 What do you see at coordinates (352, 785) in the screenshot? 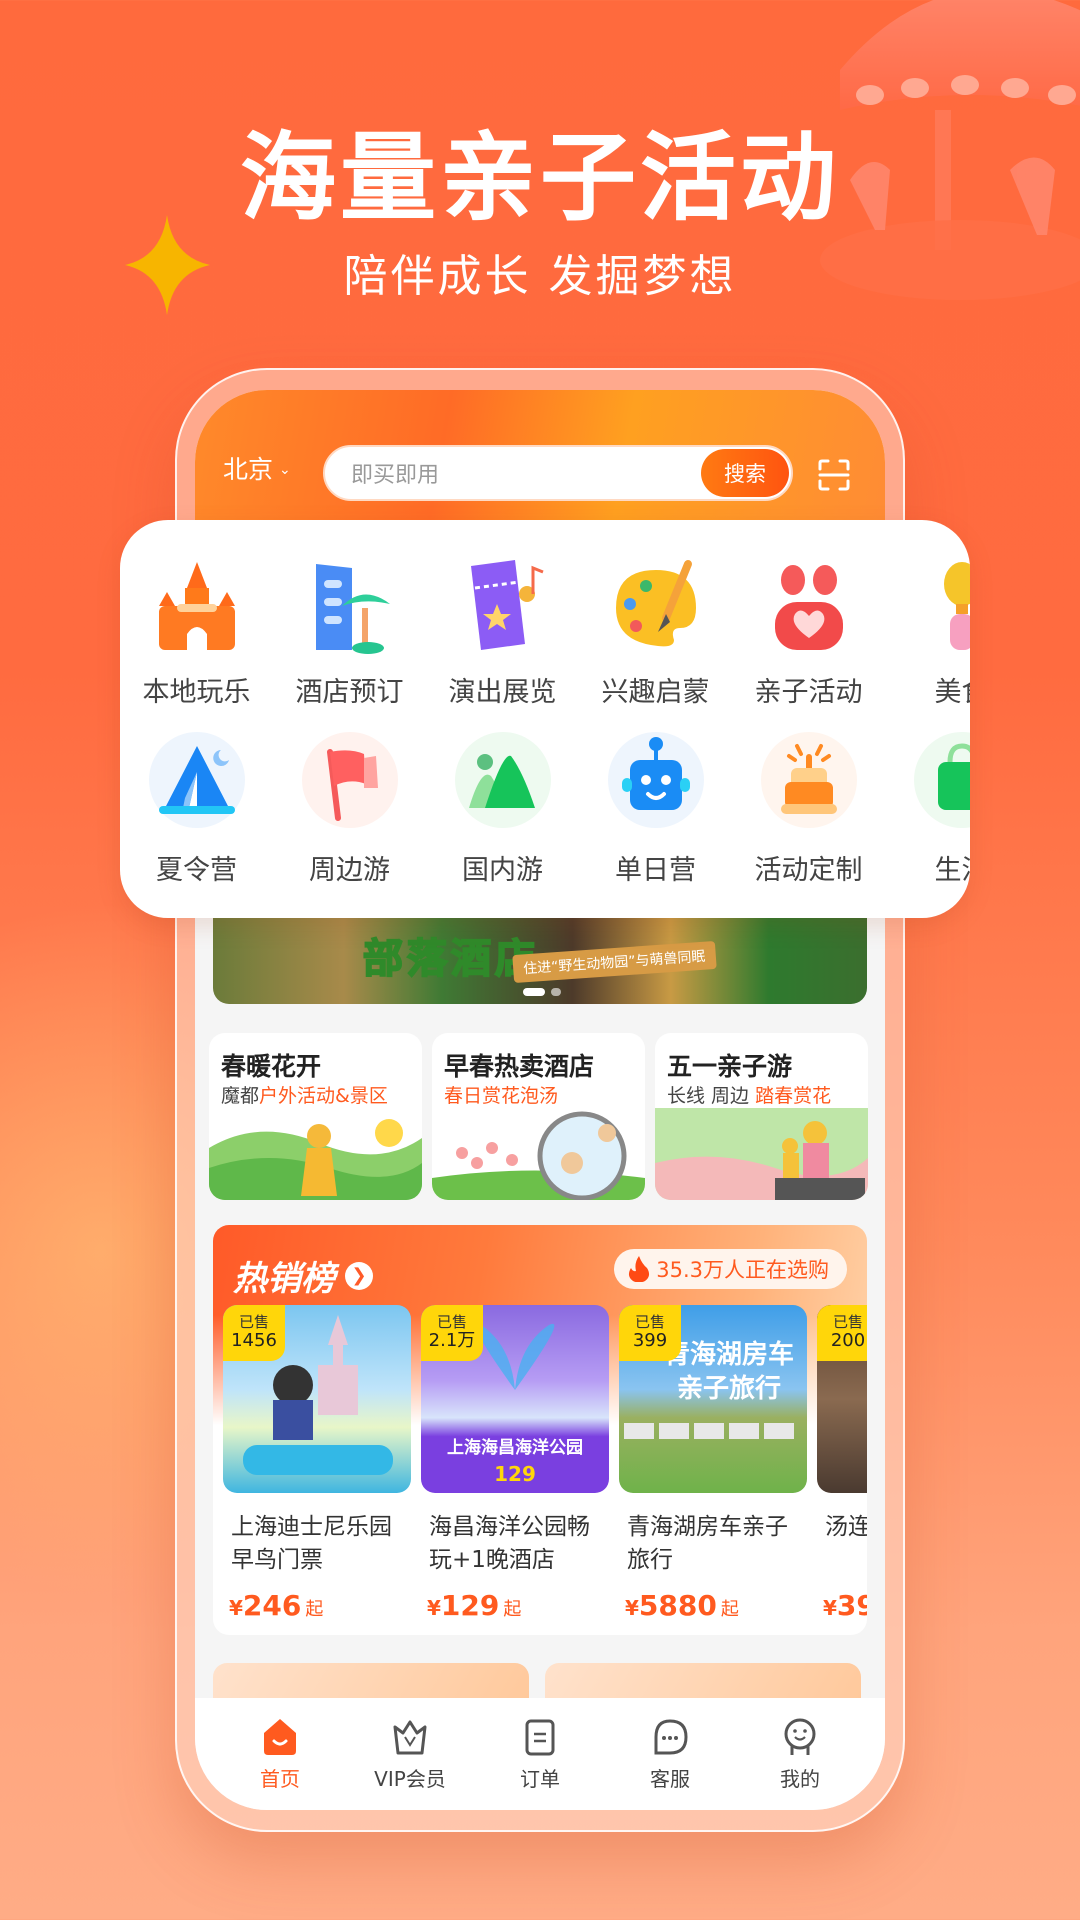
I see `flag-icon` at bounding box center [352, 785].